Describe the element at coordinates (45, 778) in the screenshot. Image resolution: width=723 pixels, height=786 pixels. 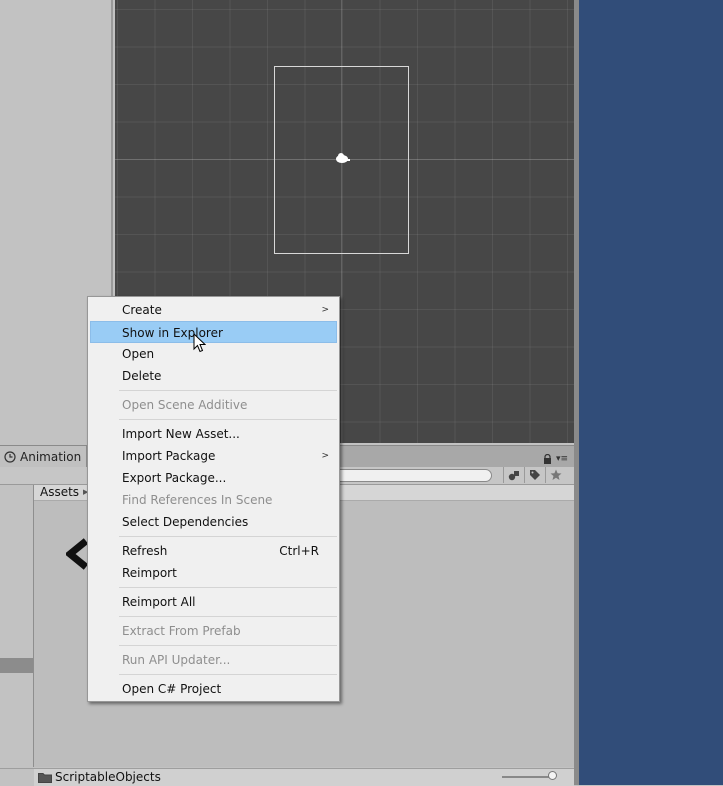
I see `folder-icon` at that location.